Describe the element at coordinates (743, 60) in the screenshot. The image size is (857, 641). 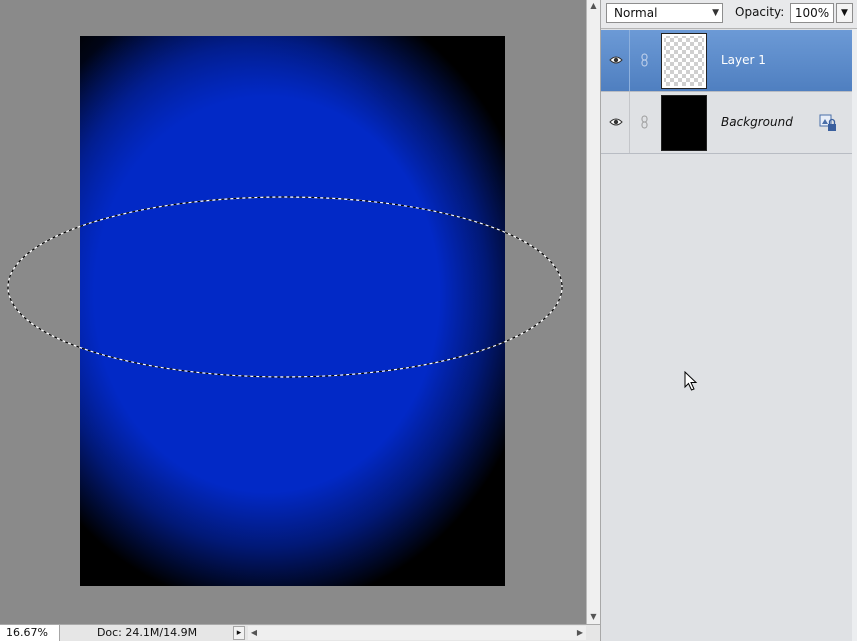
I see `layer-name: Layer 1` at that location.